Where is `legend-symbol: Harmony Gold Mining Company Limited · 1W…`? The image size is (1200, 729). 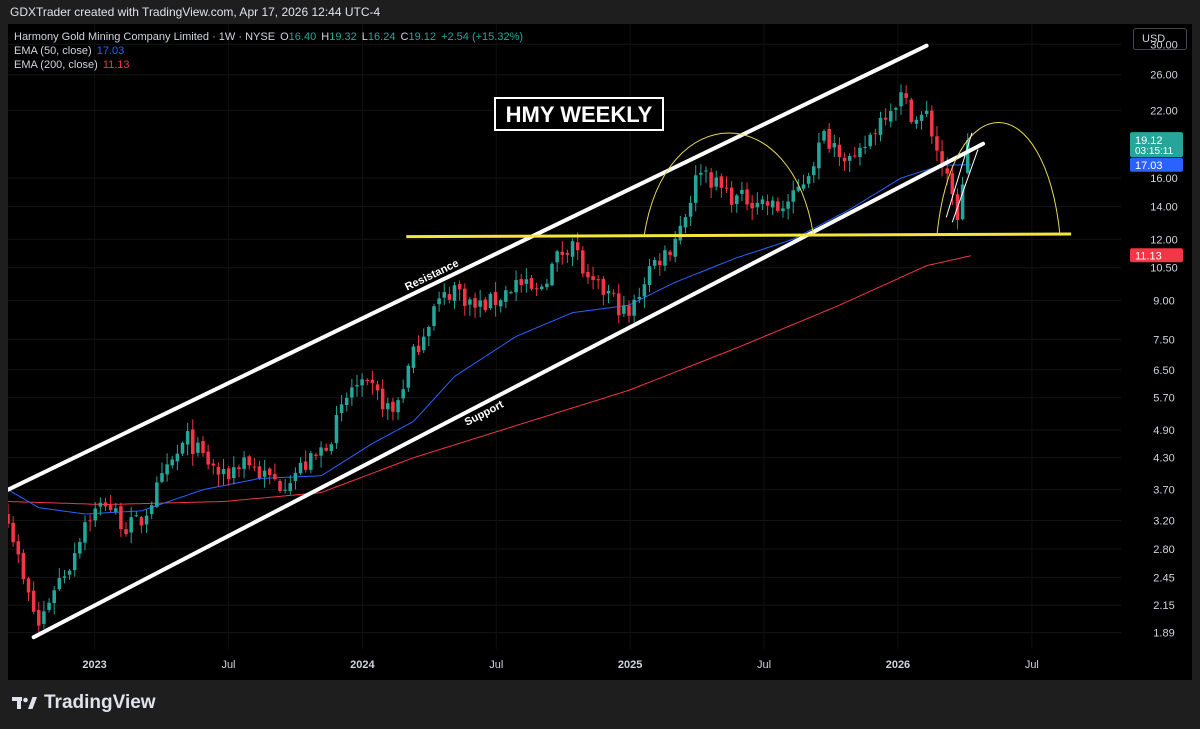 legend-symbol: Harmony Gold Mining Company Limited · 1W… is located at coordinates (145, 37).